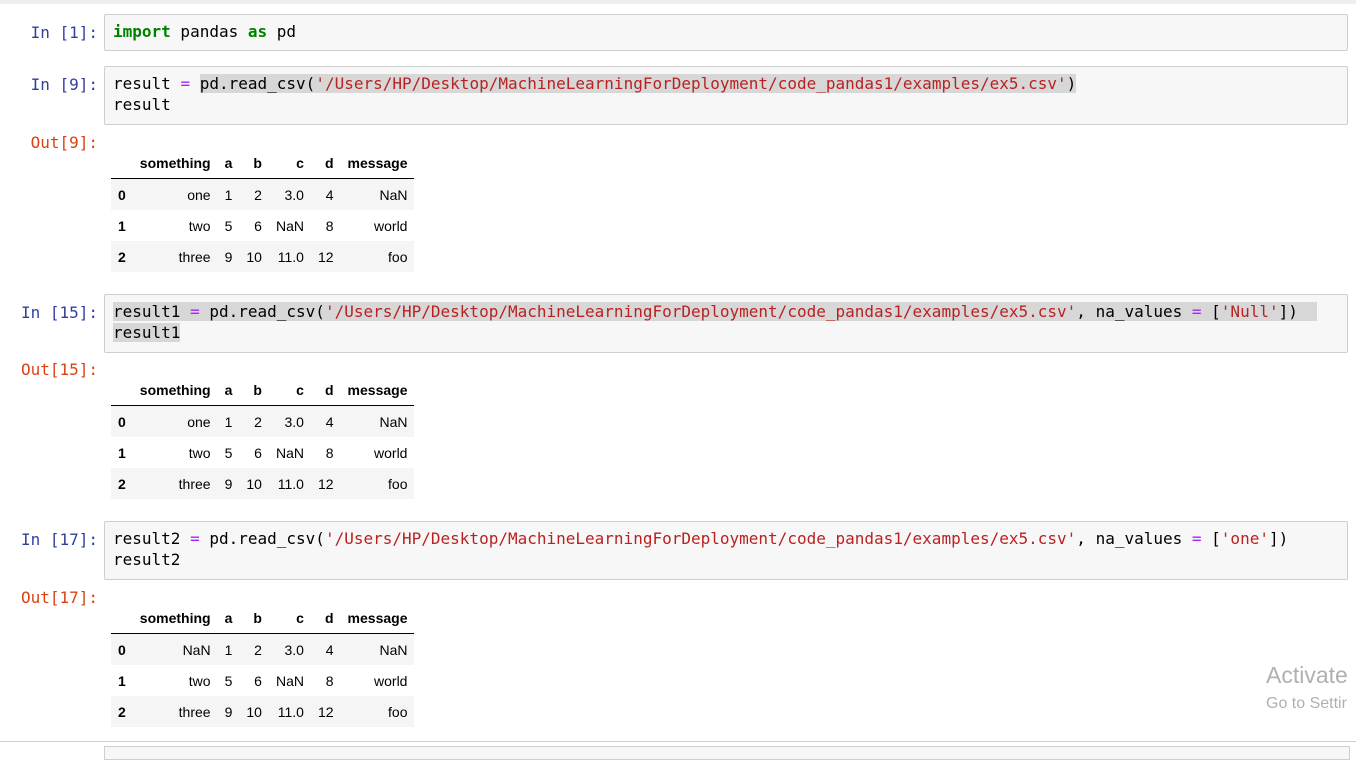 Image resolution: width=1356 pixels, height=760 pixels. Describe the element at coordinates (228, 649) in the screenshot. I see `table-cell: 1` at that location.